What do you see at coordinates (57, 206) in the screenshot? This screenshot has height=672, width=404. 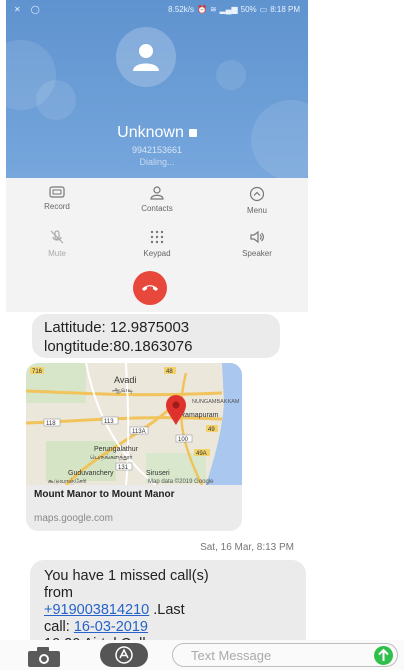 I see `record-label: Record` at bounding box center [57, 206].